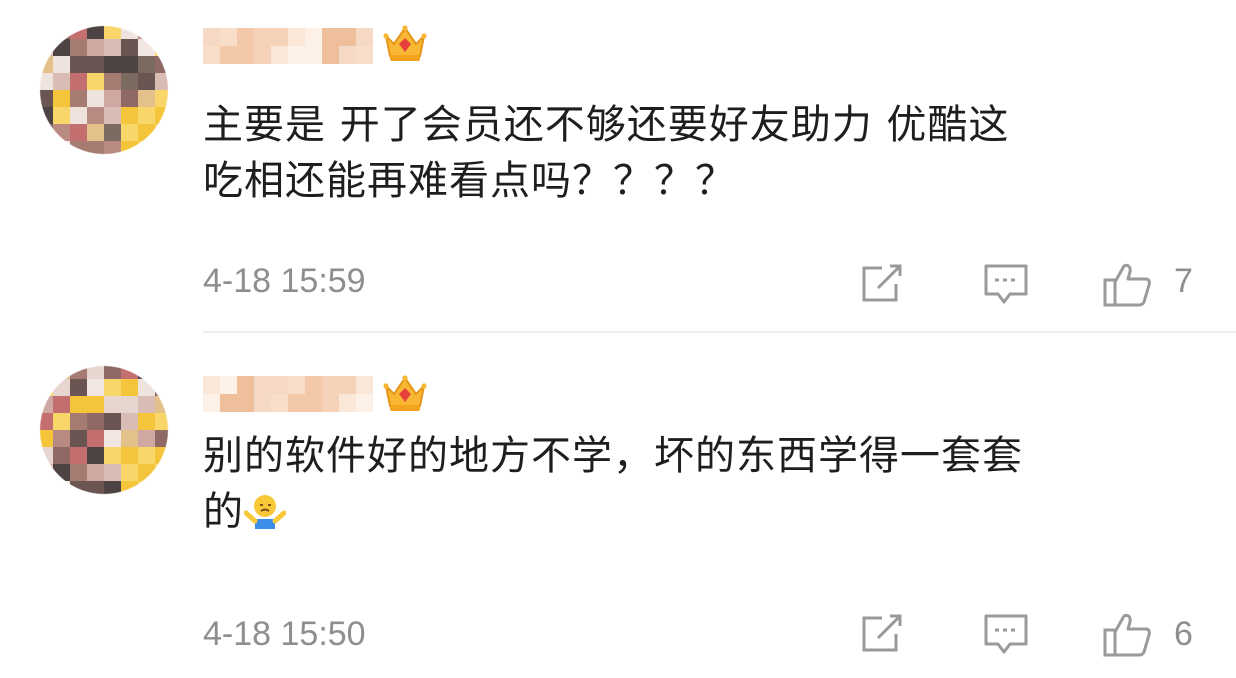  I want to click on comment-icon, so click(1006, 284).